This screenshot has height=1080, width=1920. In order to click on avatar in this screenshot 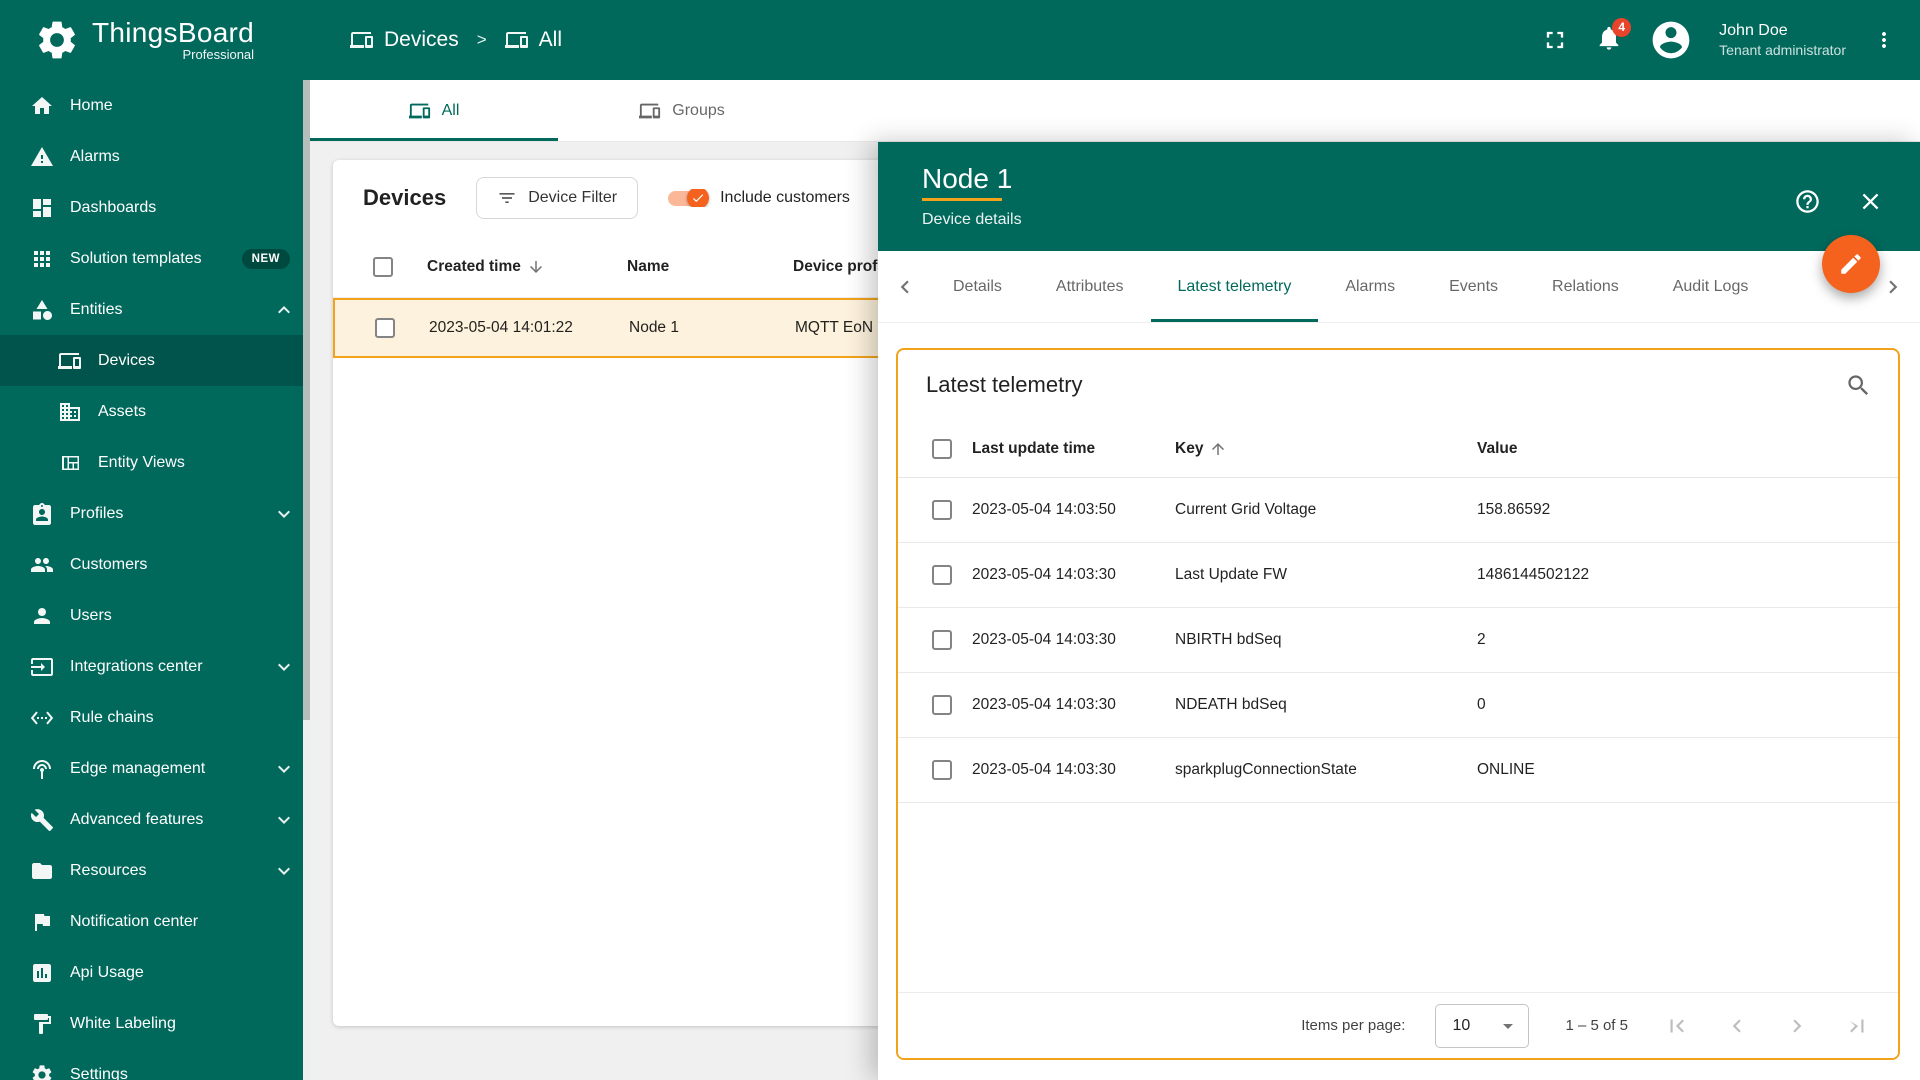, I will do `click(1671, 40)`.